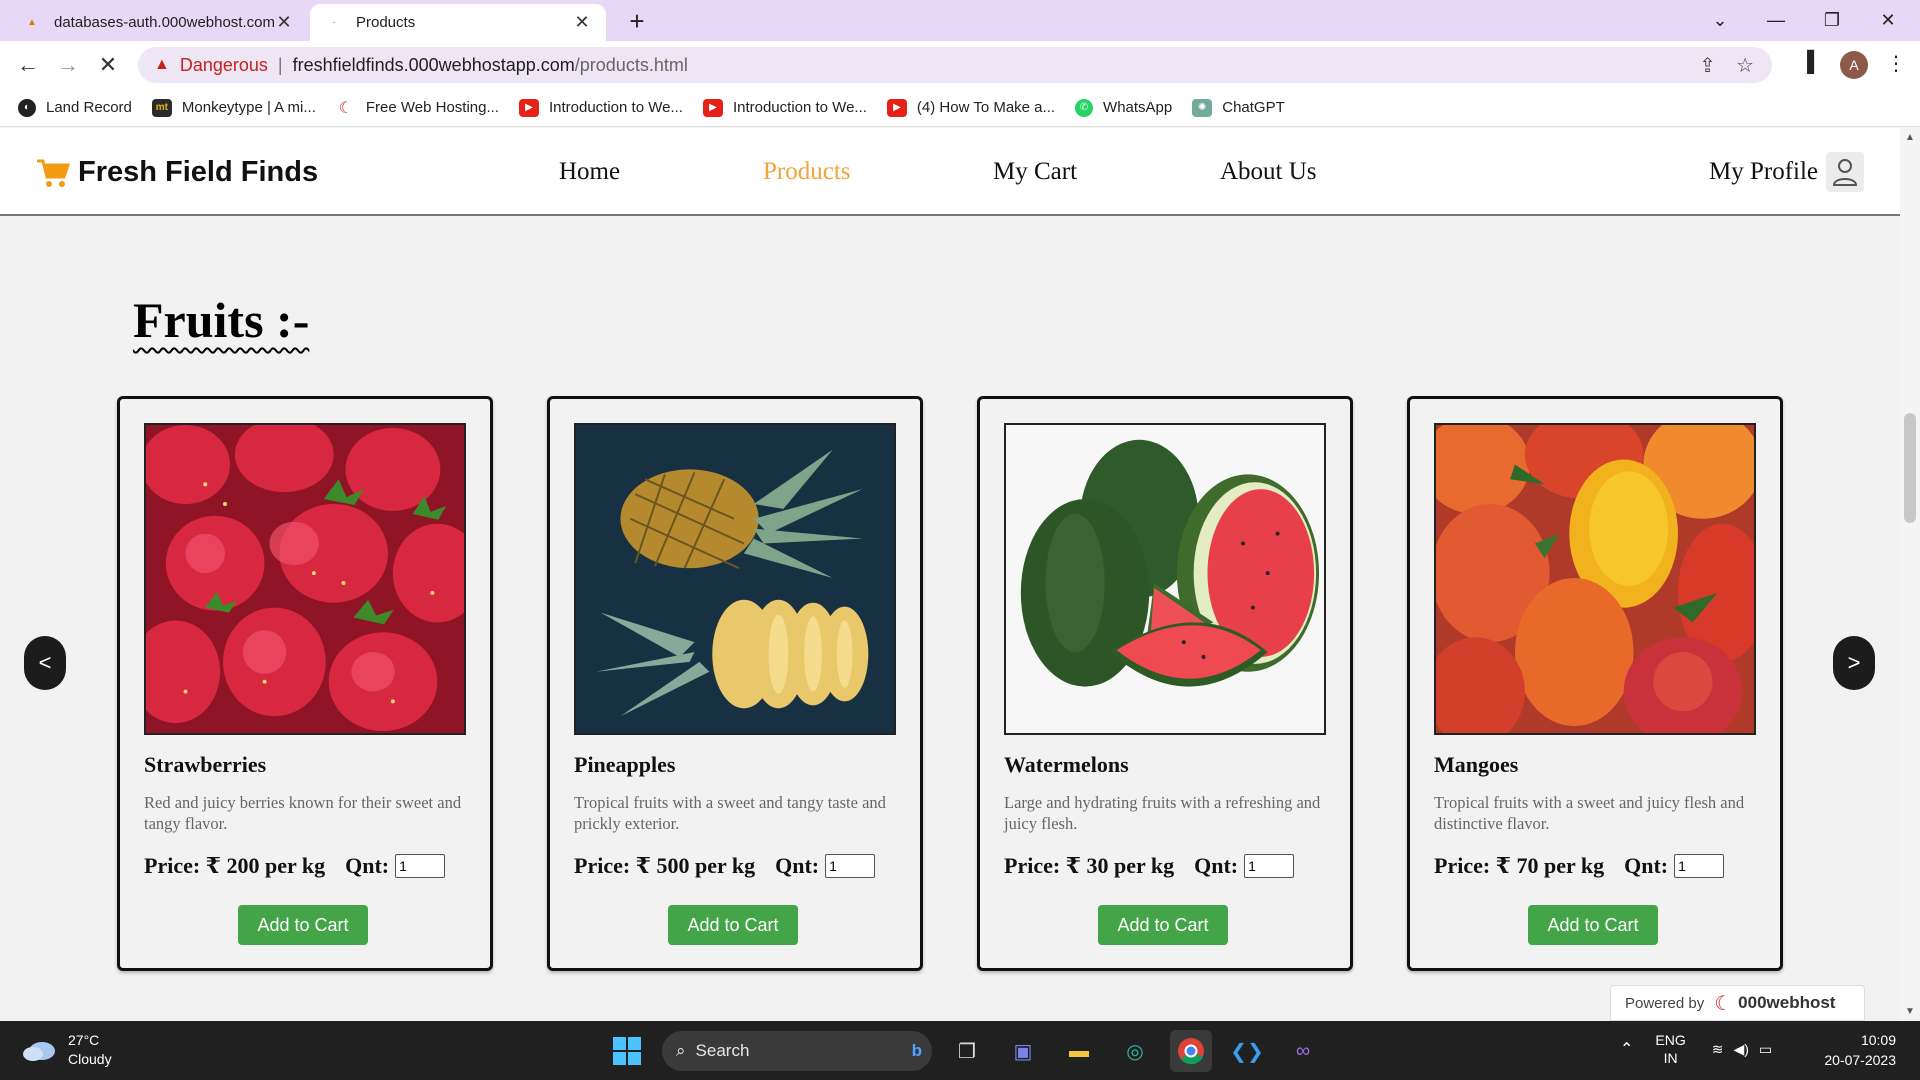 This screenshot has height=1080, width=1920. What do you see at coordinates (1216, 865) in the screenshot?
I see `quantity-label: Qnt:` at bounding box center [1216, 865].